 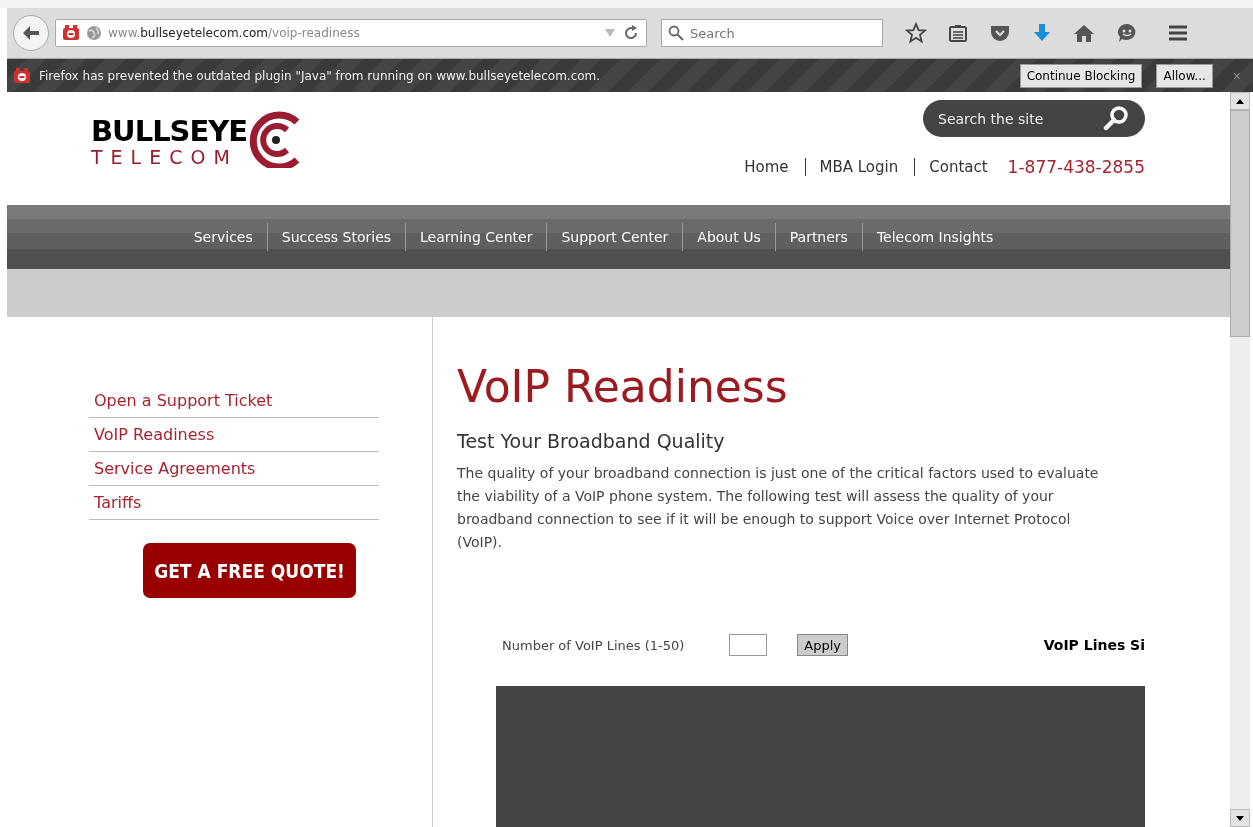 I want to click on url-text: www.bullseyetelecom.com/voip-readiness, so click(x=234, y=33).